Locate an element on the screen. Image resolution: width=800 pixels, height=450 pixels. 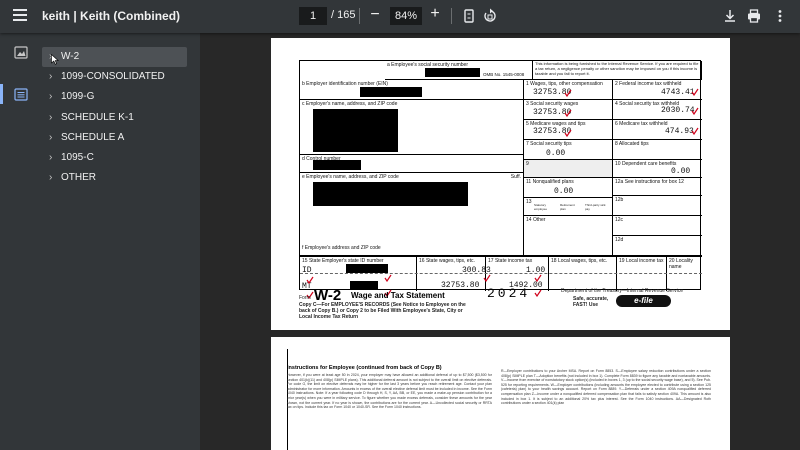
box-16-label: 16 State wages, tips, etc. is located at coordinates (447, 261).